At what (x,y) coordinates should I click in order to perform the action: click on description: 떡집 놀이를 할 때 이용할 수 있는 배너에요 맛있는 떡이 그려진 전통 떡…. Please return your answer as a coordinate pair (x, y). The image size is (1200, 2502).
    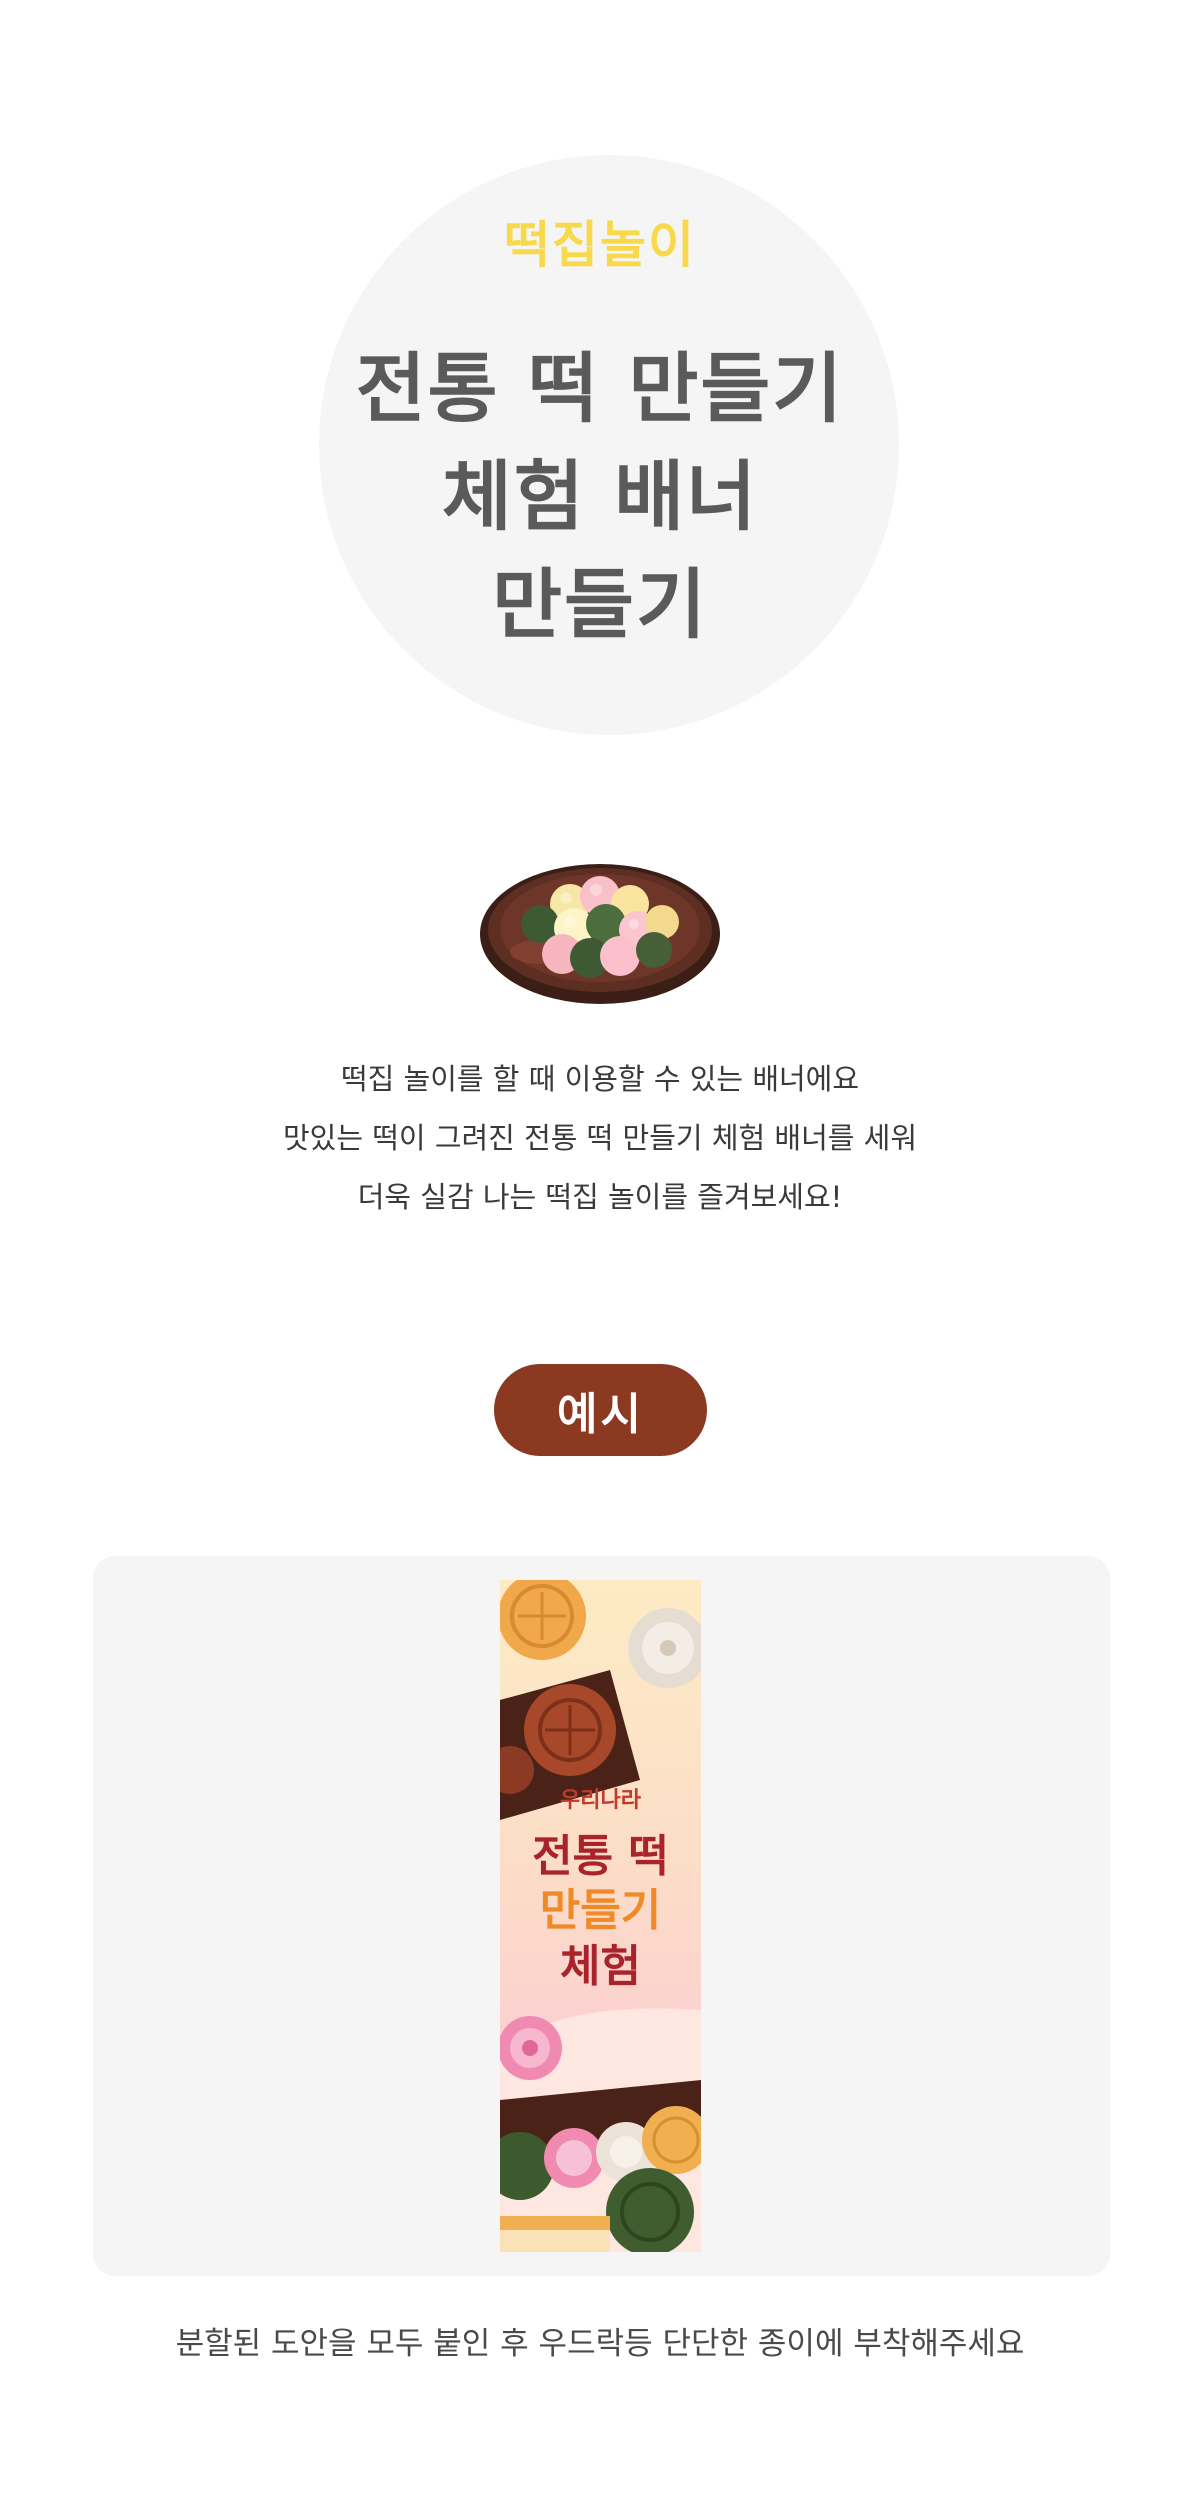
    Looking at the image, I should click on (600, 1138).